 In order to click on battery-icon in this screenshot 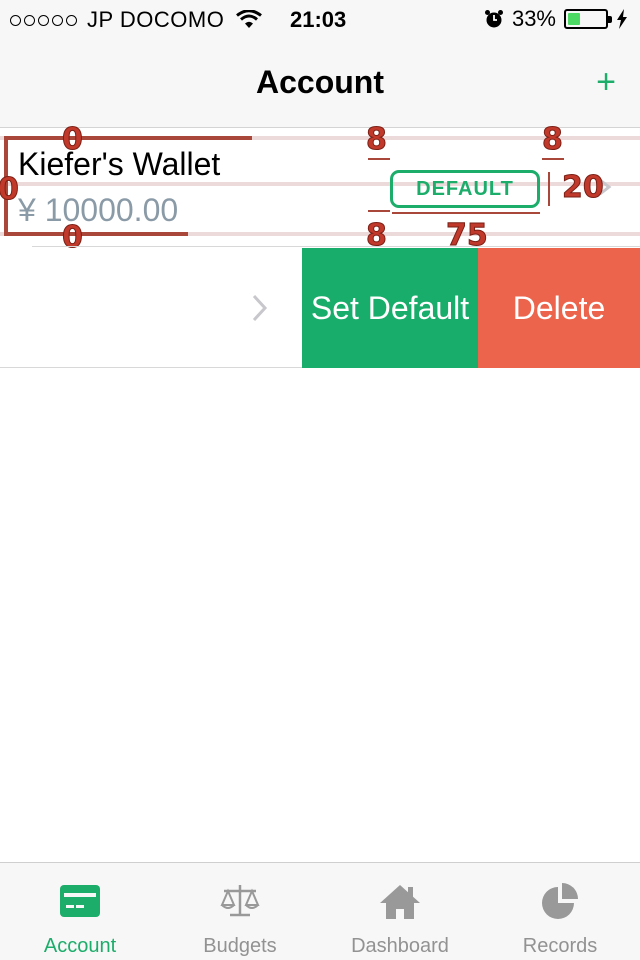, I will do `click(588, 19)`.